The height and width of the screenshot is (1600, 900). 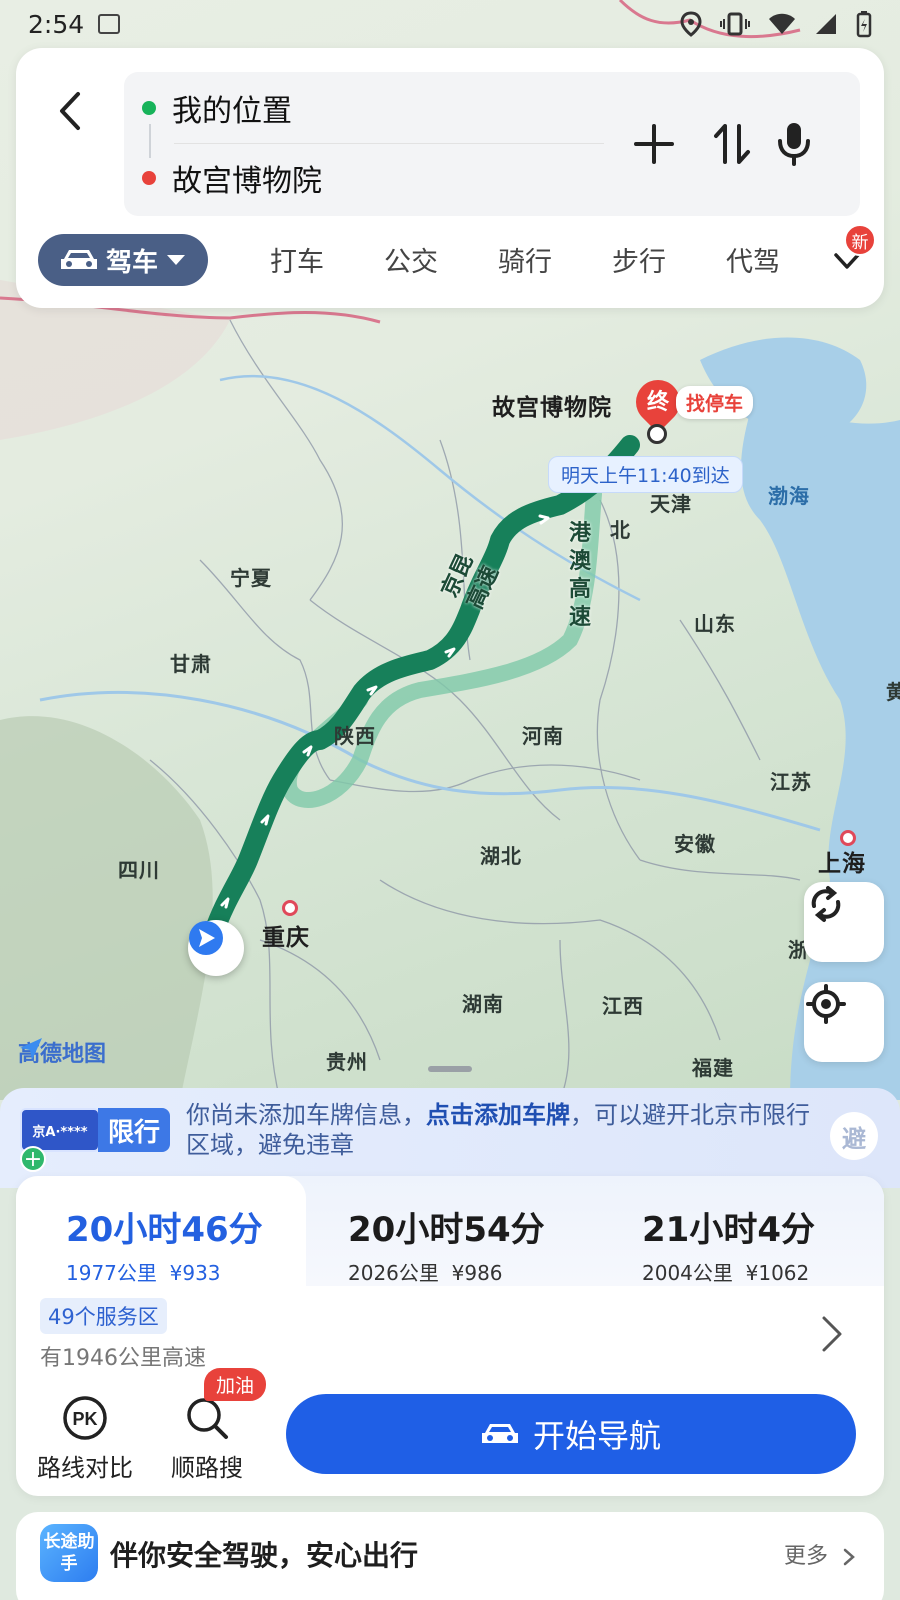 What do you see at coordinates (111, 1273) in the screenshot?
I see `route-1-distance: 1977公里` at bounding box center [111, 1273].